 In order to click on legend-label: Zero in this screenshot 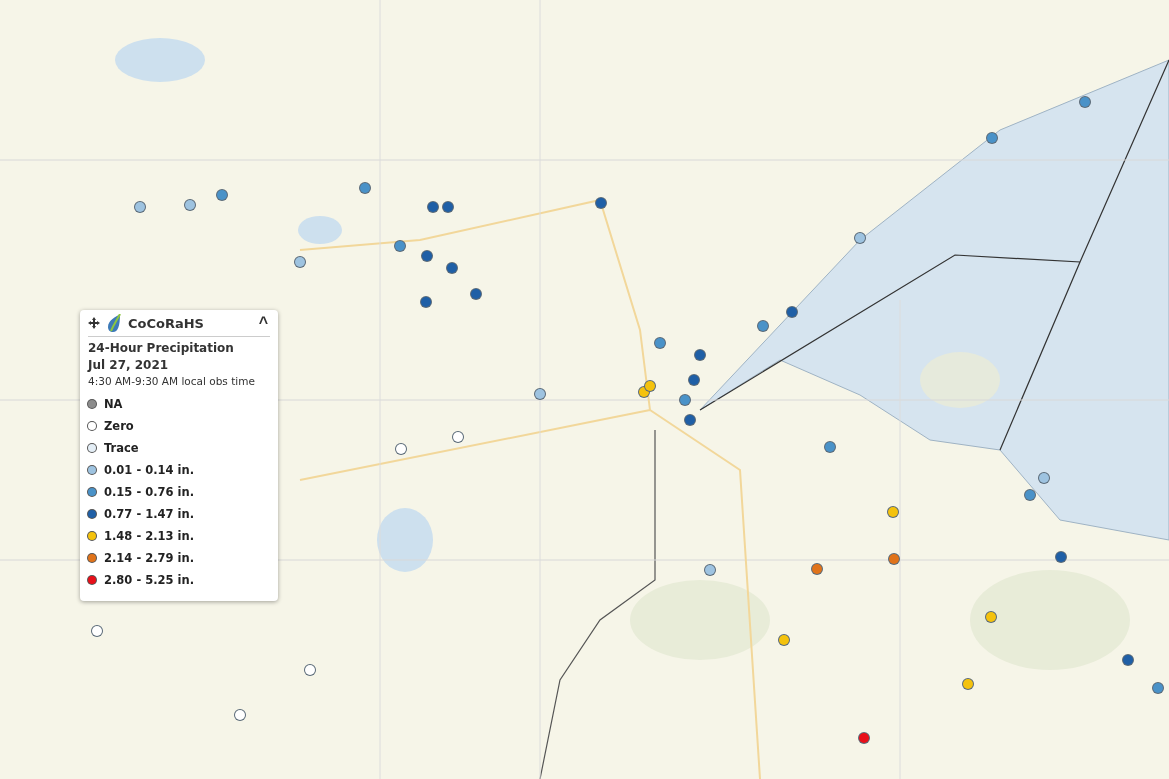, I will do `click(119, 426)`.